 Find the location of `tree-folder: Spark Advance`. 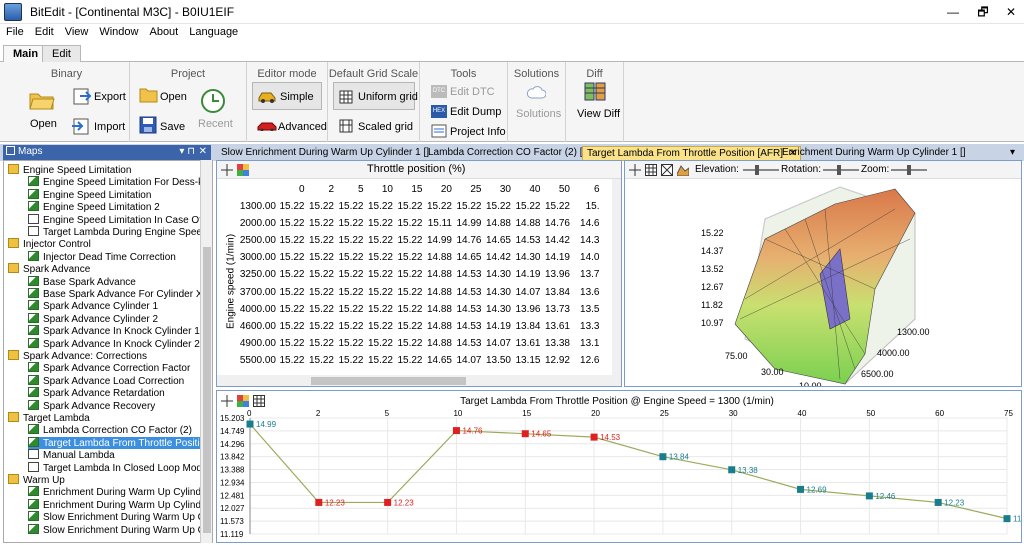

tree-folder: Spark Advance is located at coordinates (49, 269).